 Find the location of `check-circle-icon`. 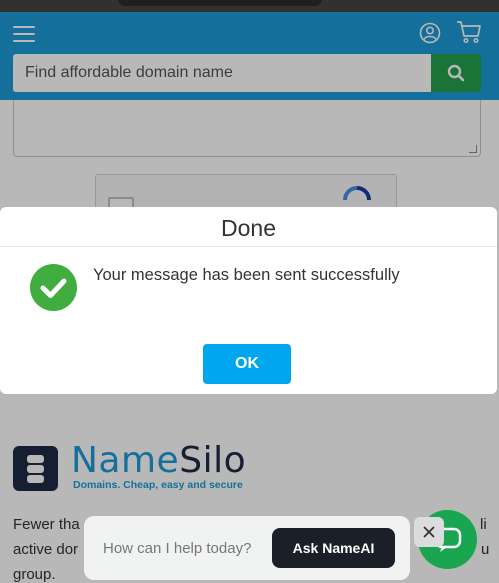

check-circle-icon is located at coordinates (53, 287).